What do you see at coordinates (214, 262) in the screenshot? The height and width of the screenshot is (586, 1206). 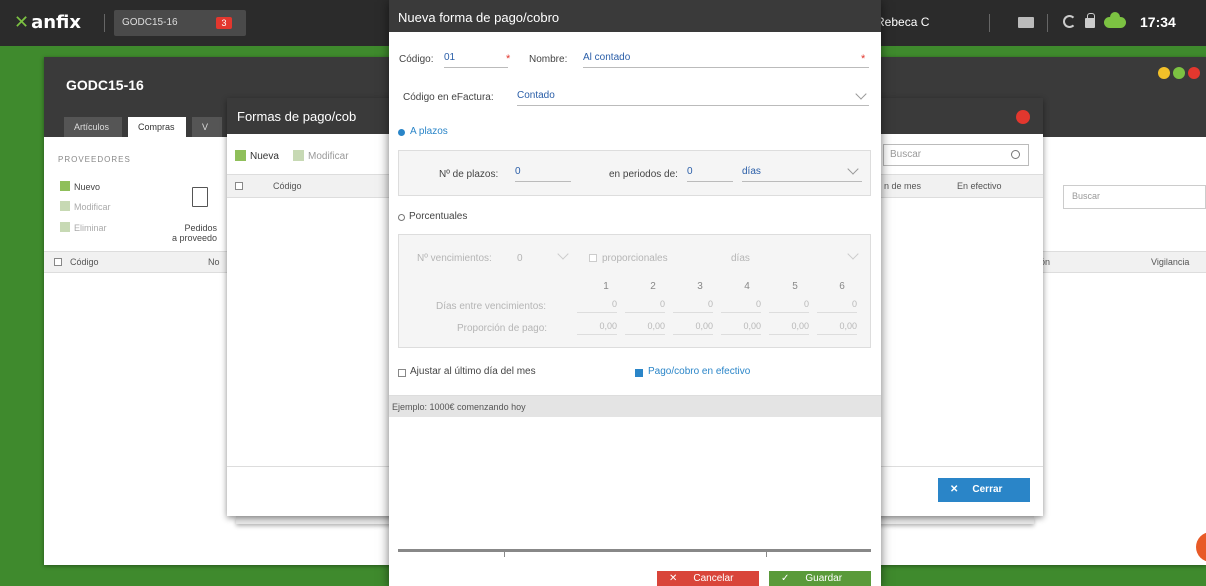 I see `column-header-nombre: No` at bounding box center [214, 262].